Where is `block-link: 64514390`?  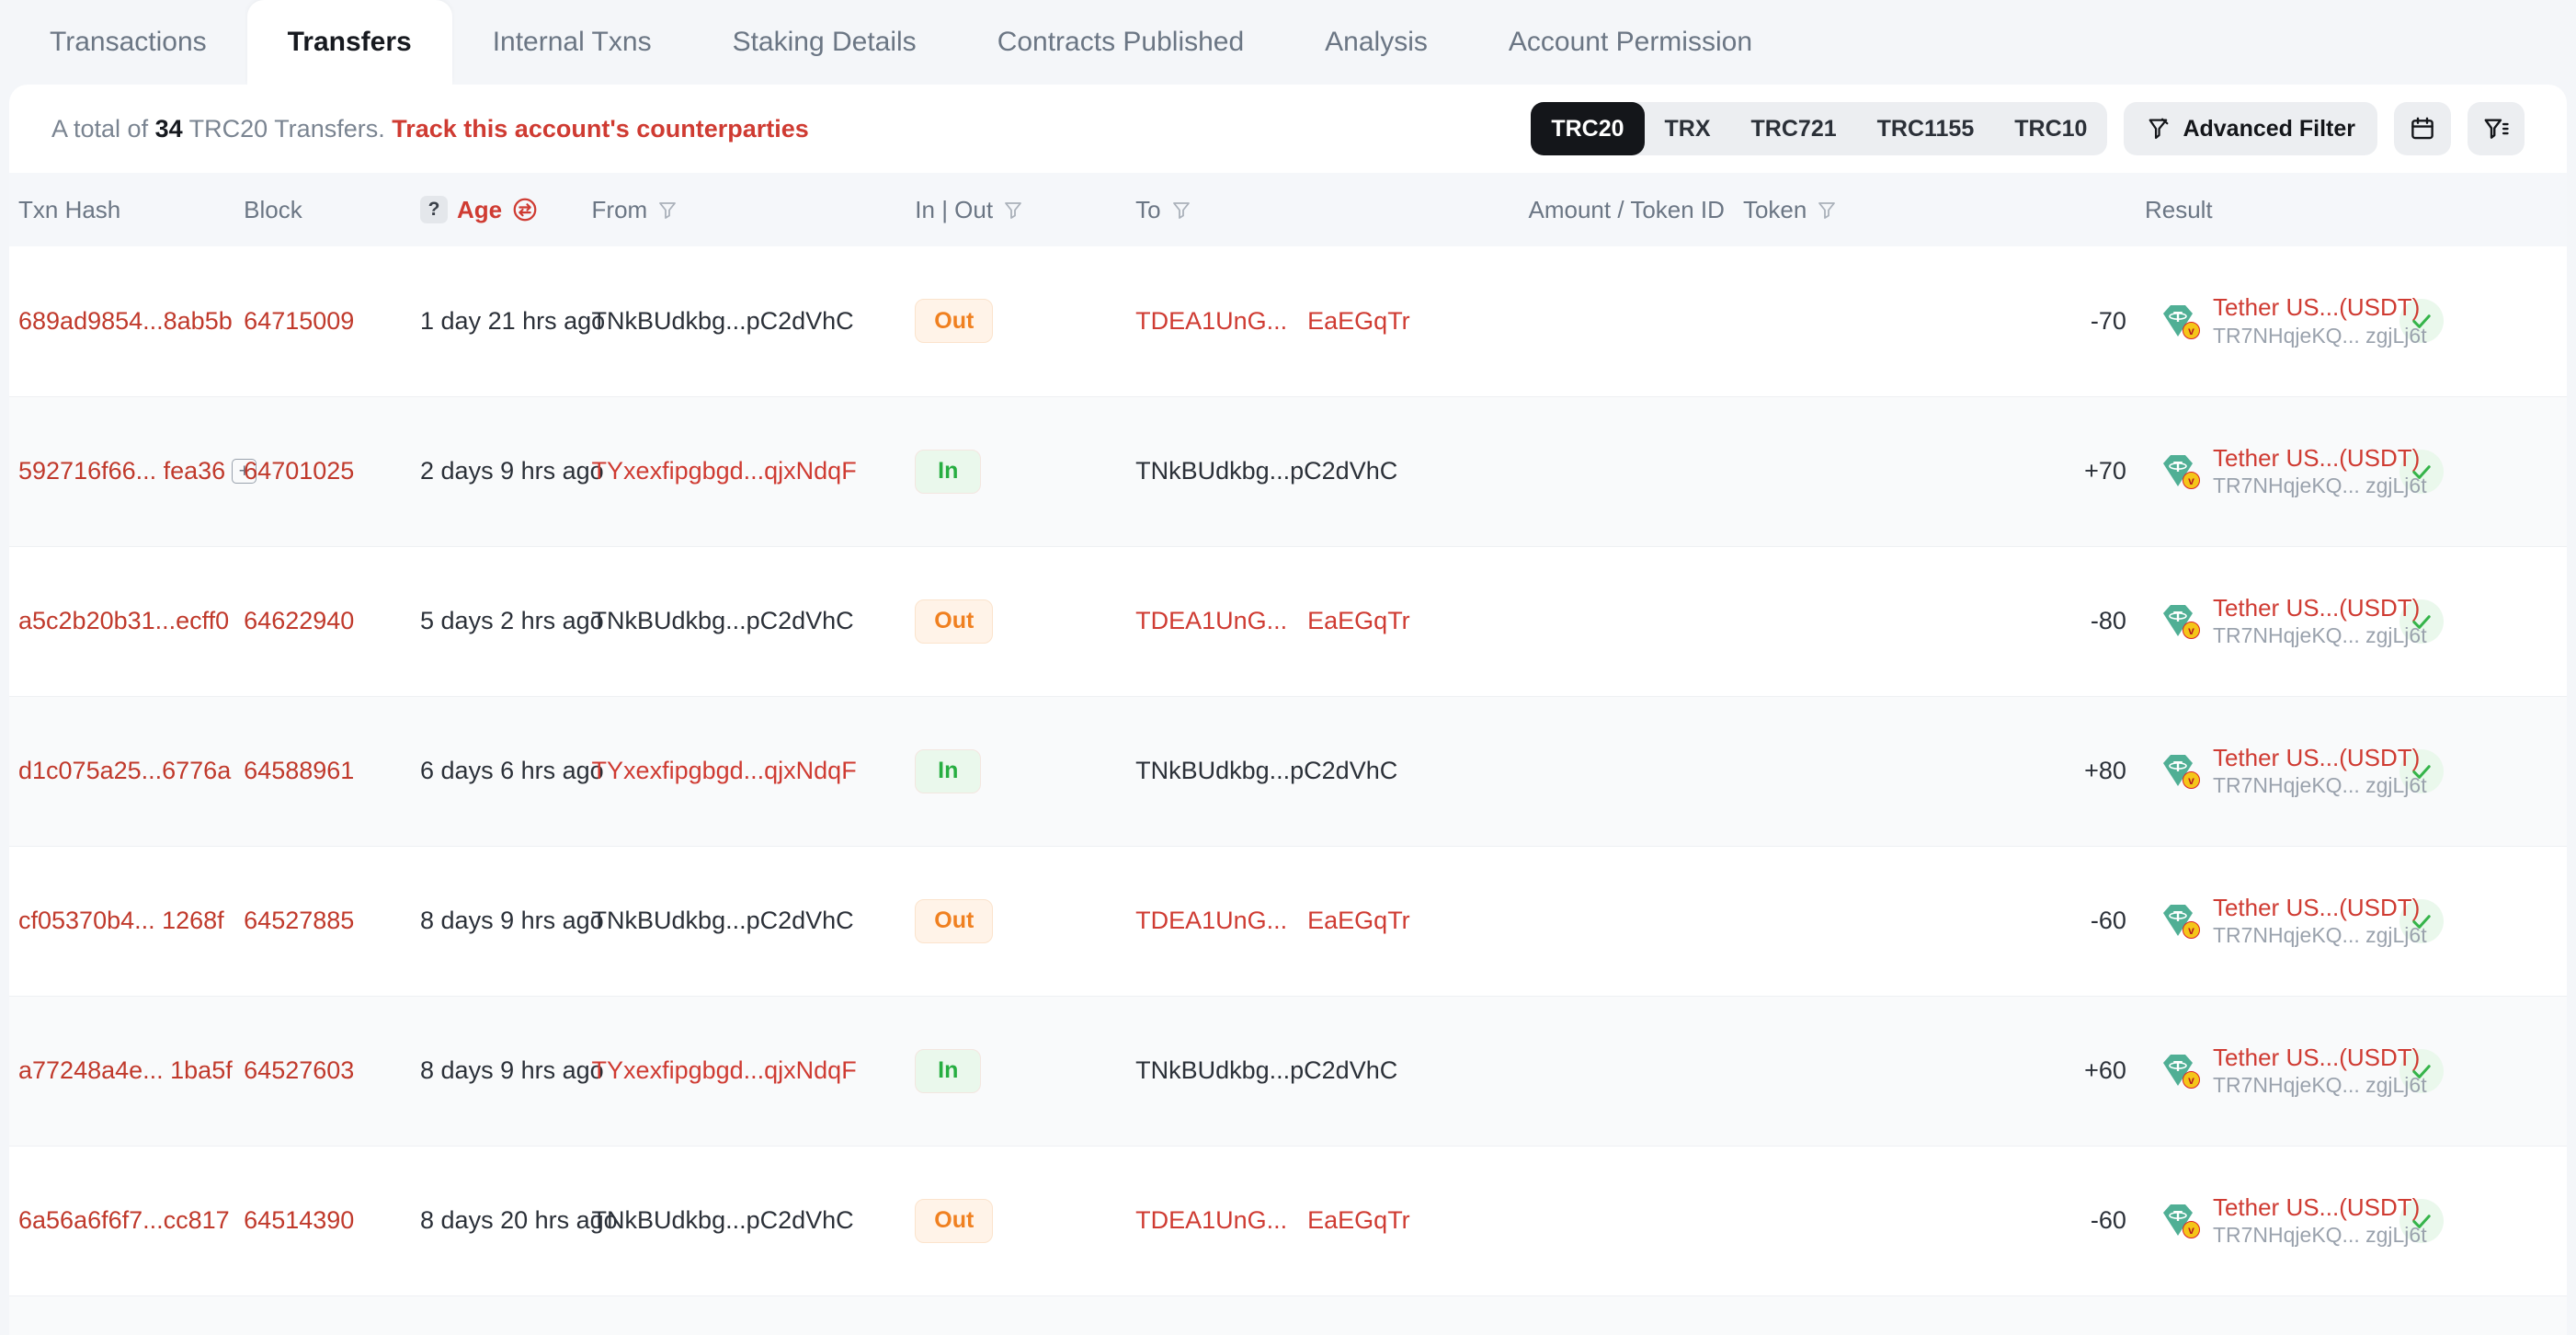
block-link: 64514390 is located at coordinates (299, 1220).